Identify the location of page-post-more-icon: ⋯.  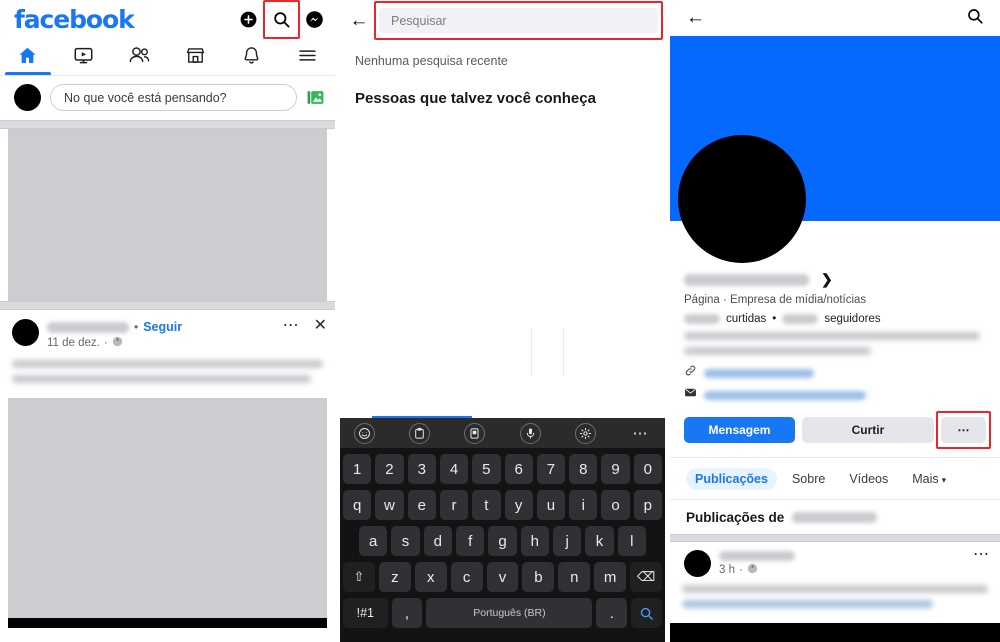
(981, 555).